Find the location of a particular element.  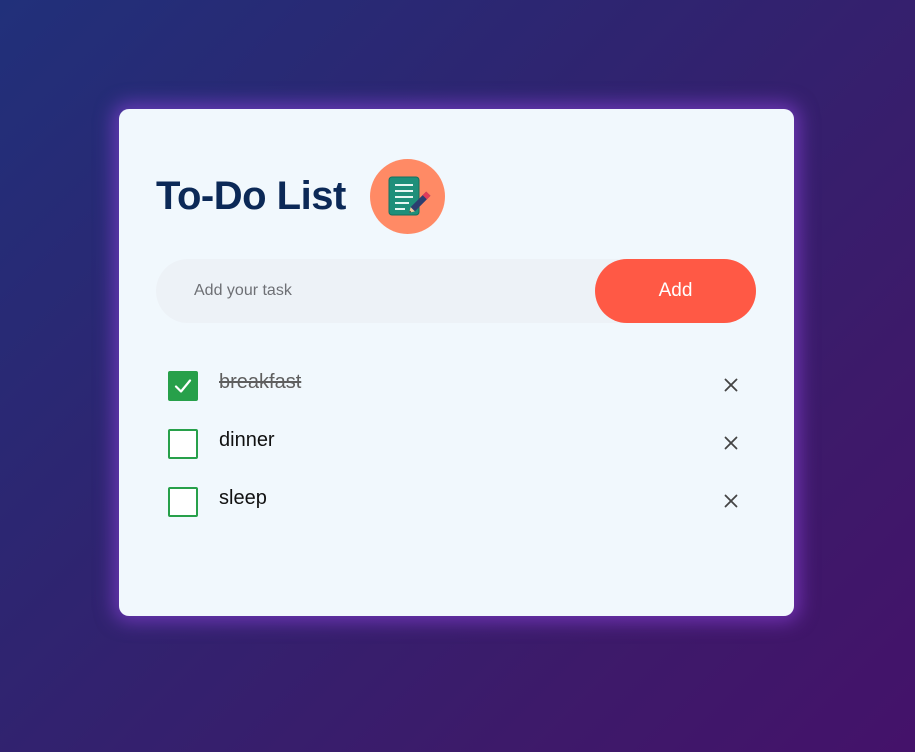

task-item: dinner is located at coordinates (458, 454).